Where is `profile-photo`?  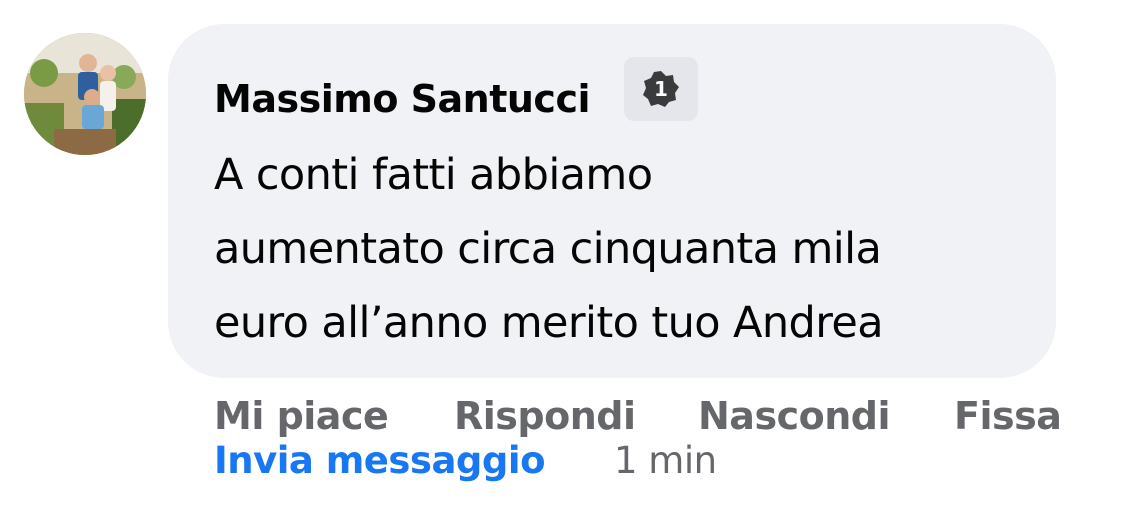
profile-photo is located at coordinates (85, 94).